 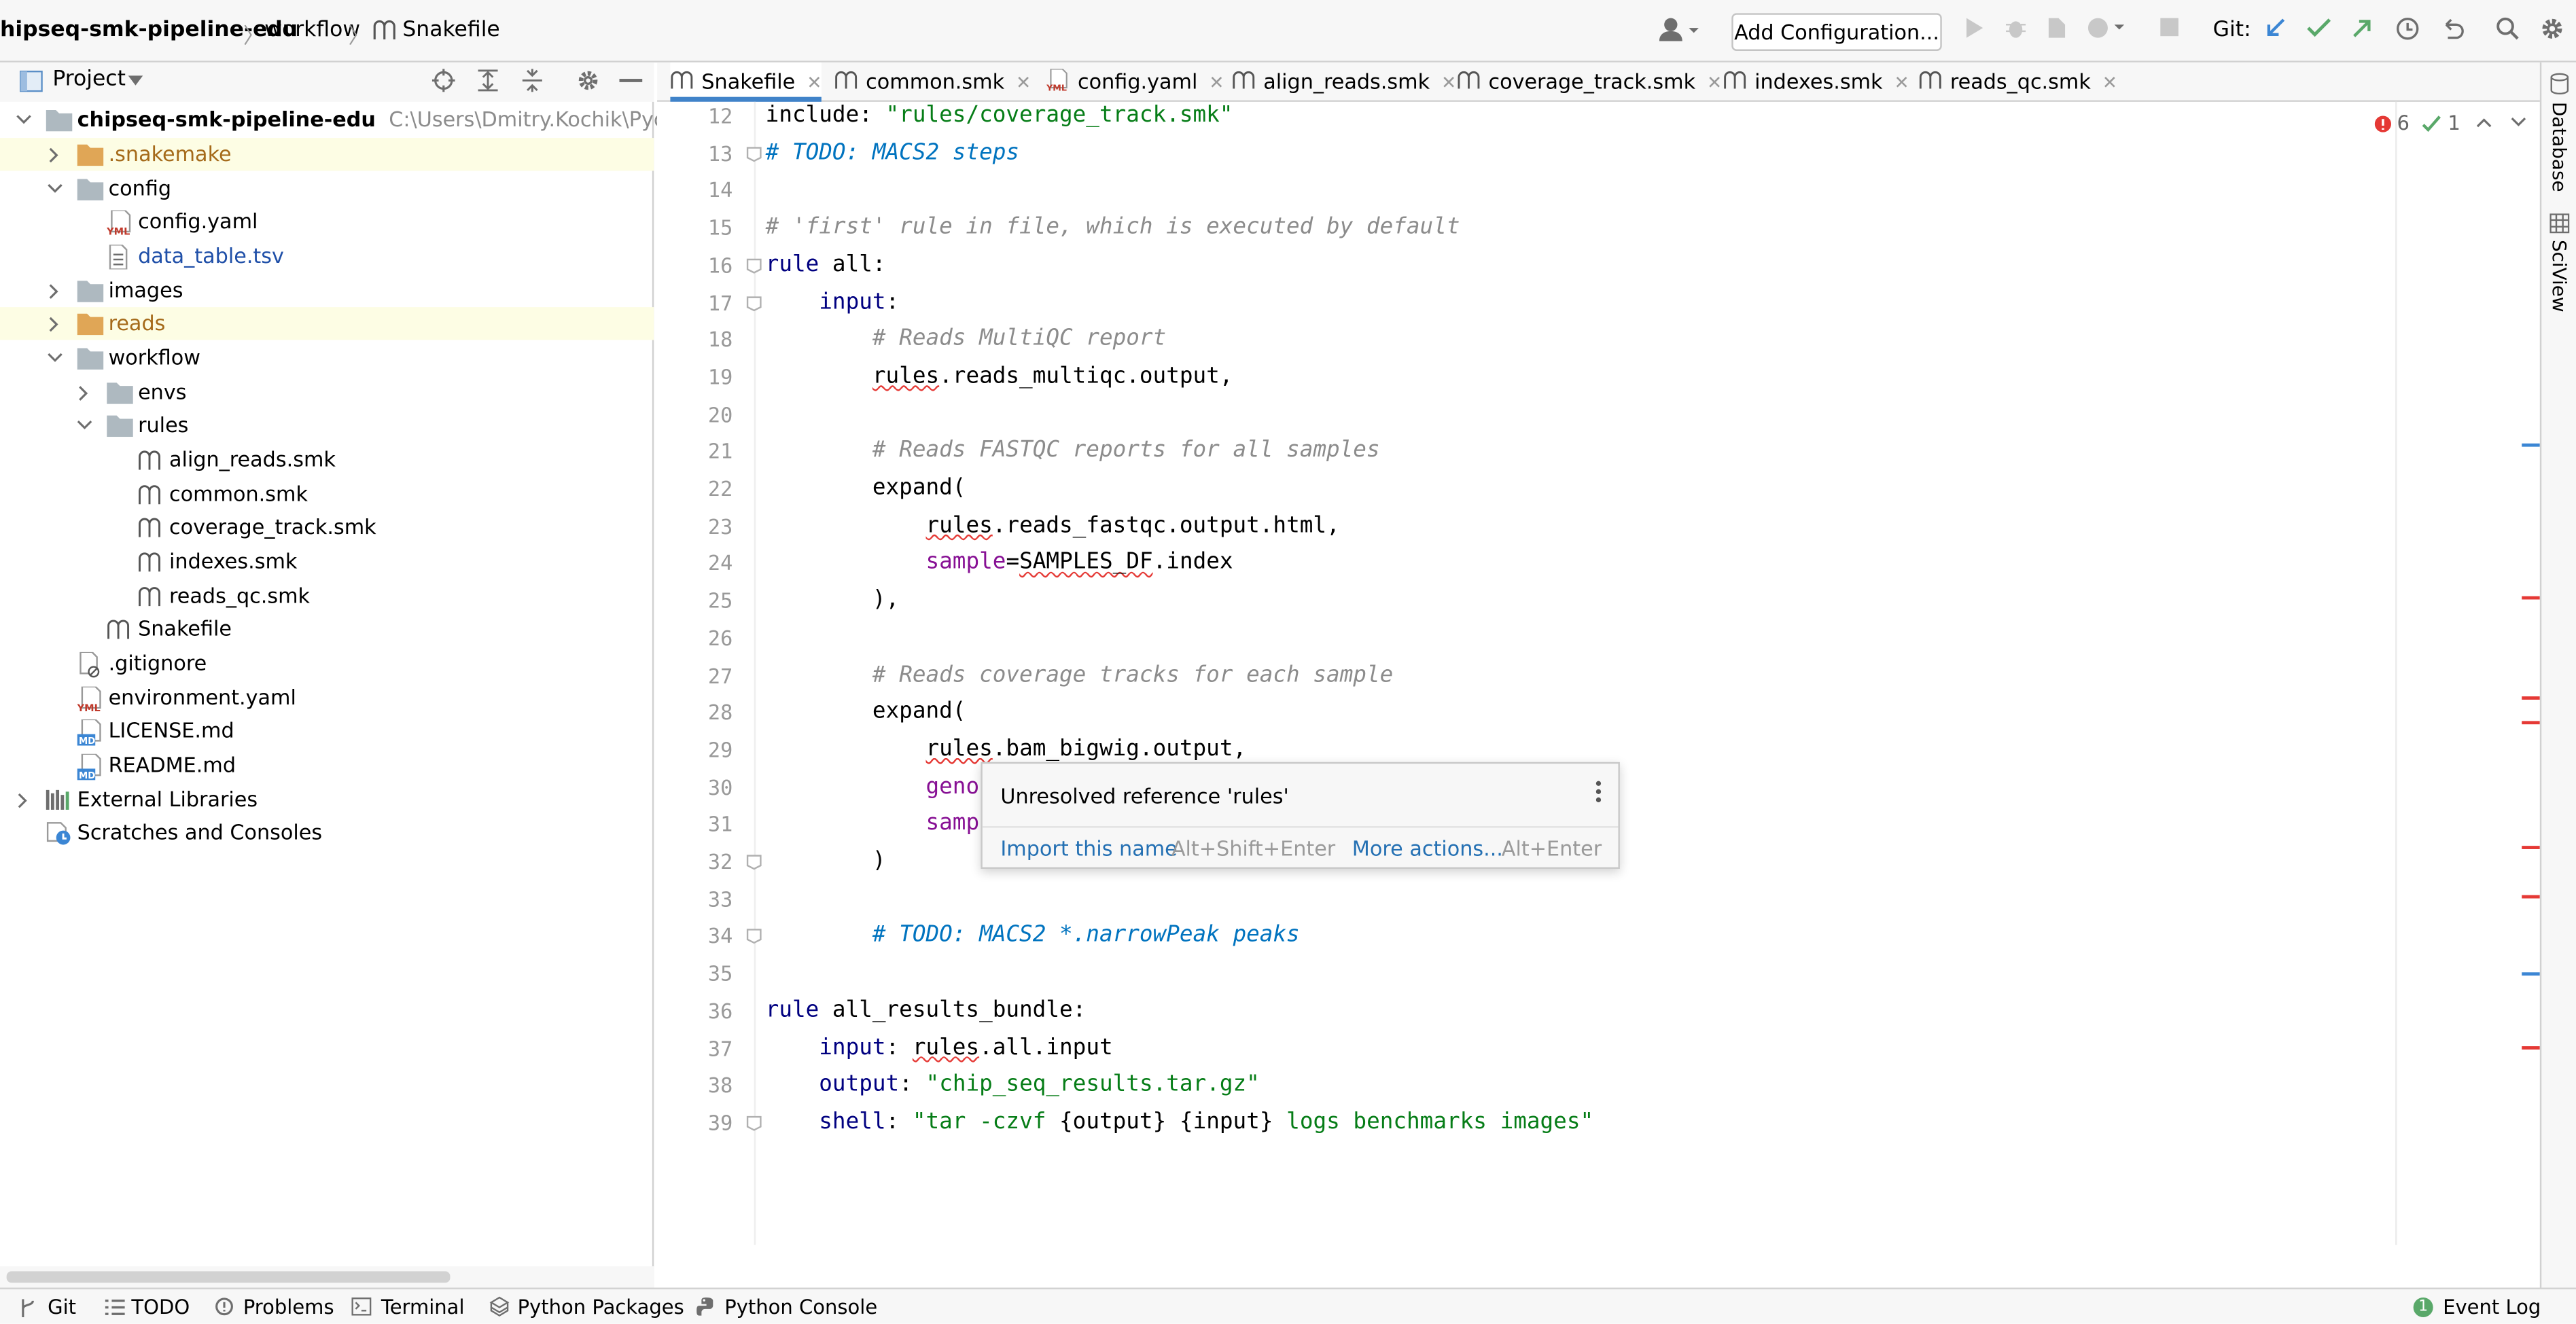 I want to click on hide-panel-icon, so click(x=631, y=81).